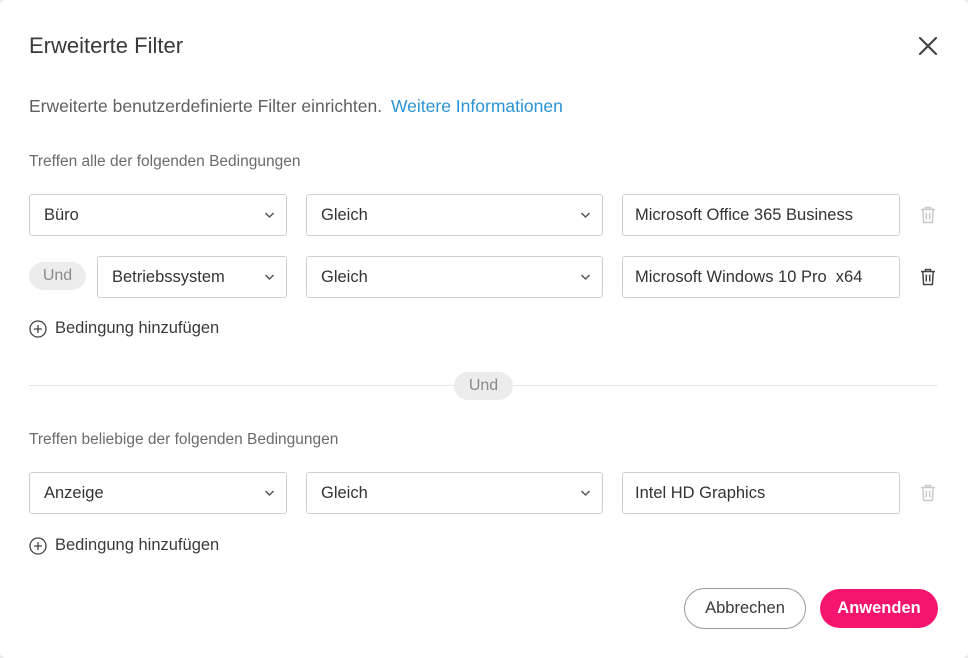  What do you see at coordinates (477, 106) in the screenshot?
I see `more-info-link: Weitere Informationen` at bounding box center [477, 106].